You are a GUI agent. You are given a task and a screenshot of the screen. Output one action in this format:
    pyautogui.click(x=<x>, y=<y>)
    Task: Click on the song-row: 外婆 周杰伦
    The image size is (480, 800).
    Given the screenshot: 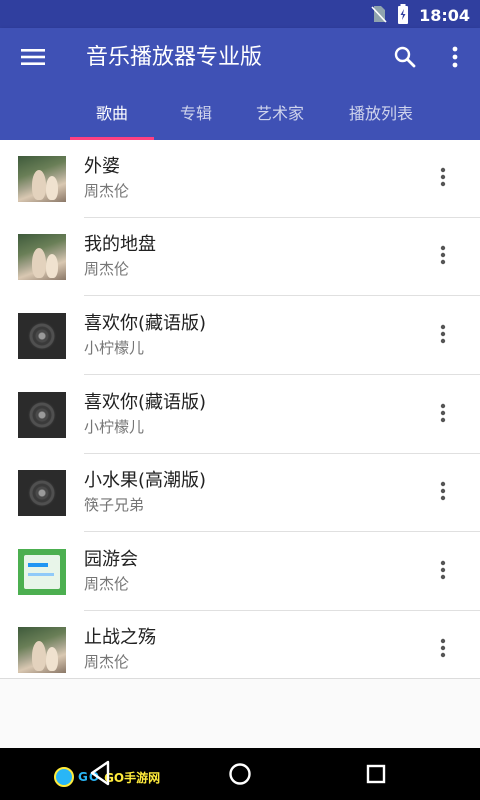 What is the action you would take?
    pyautogui.click(x=240, y=179)
    